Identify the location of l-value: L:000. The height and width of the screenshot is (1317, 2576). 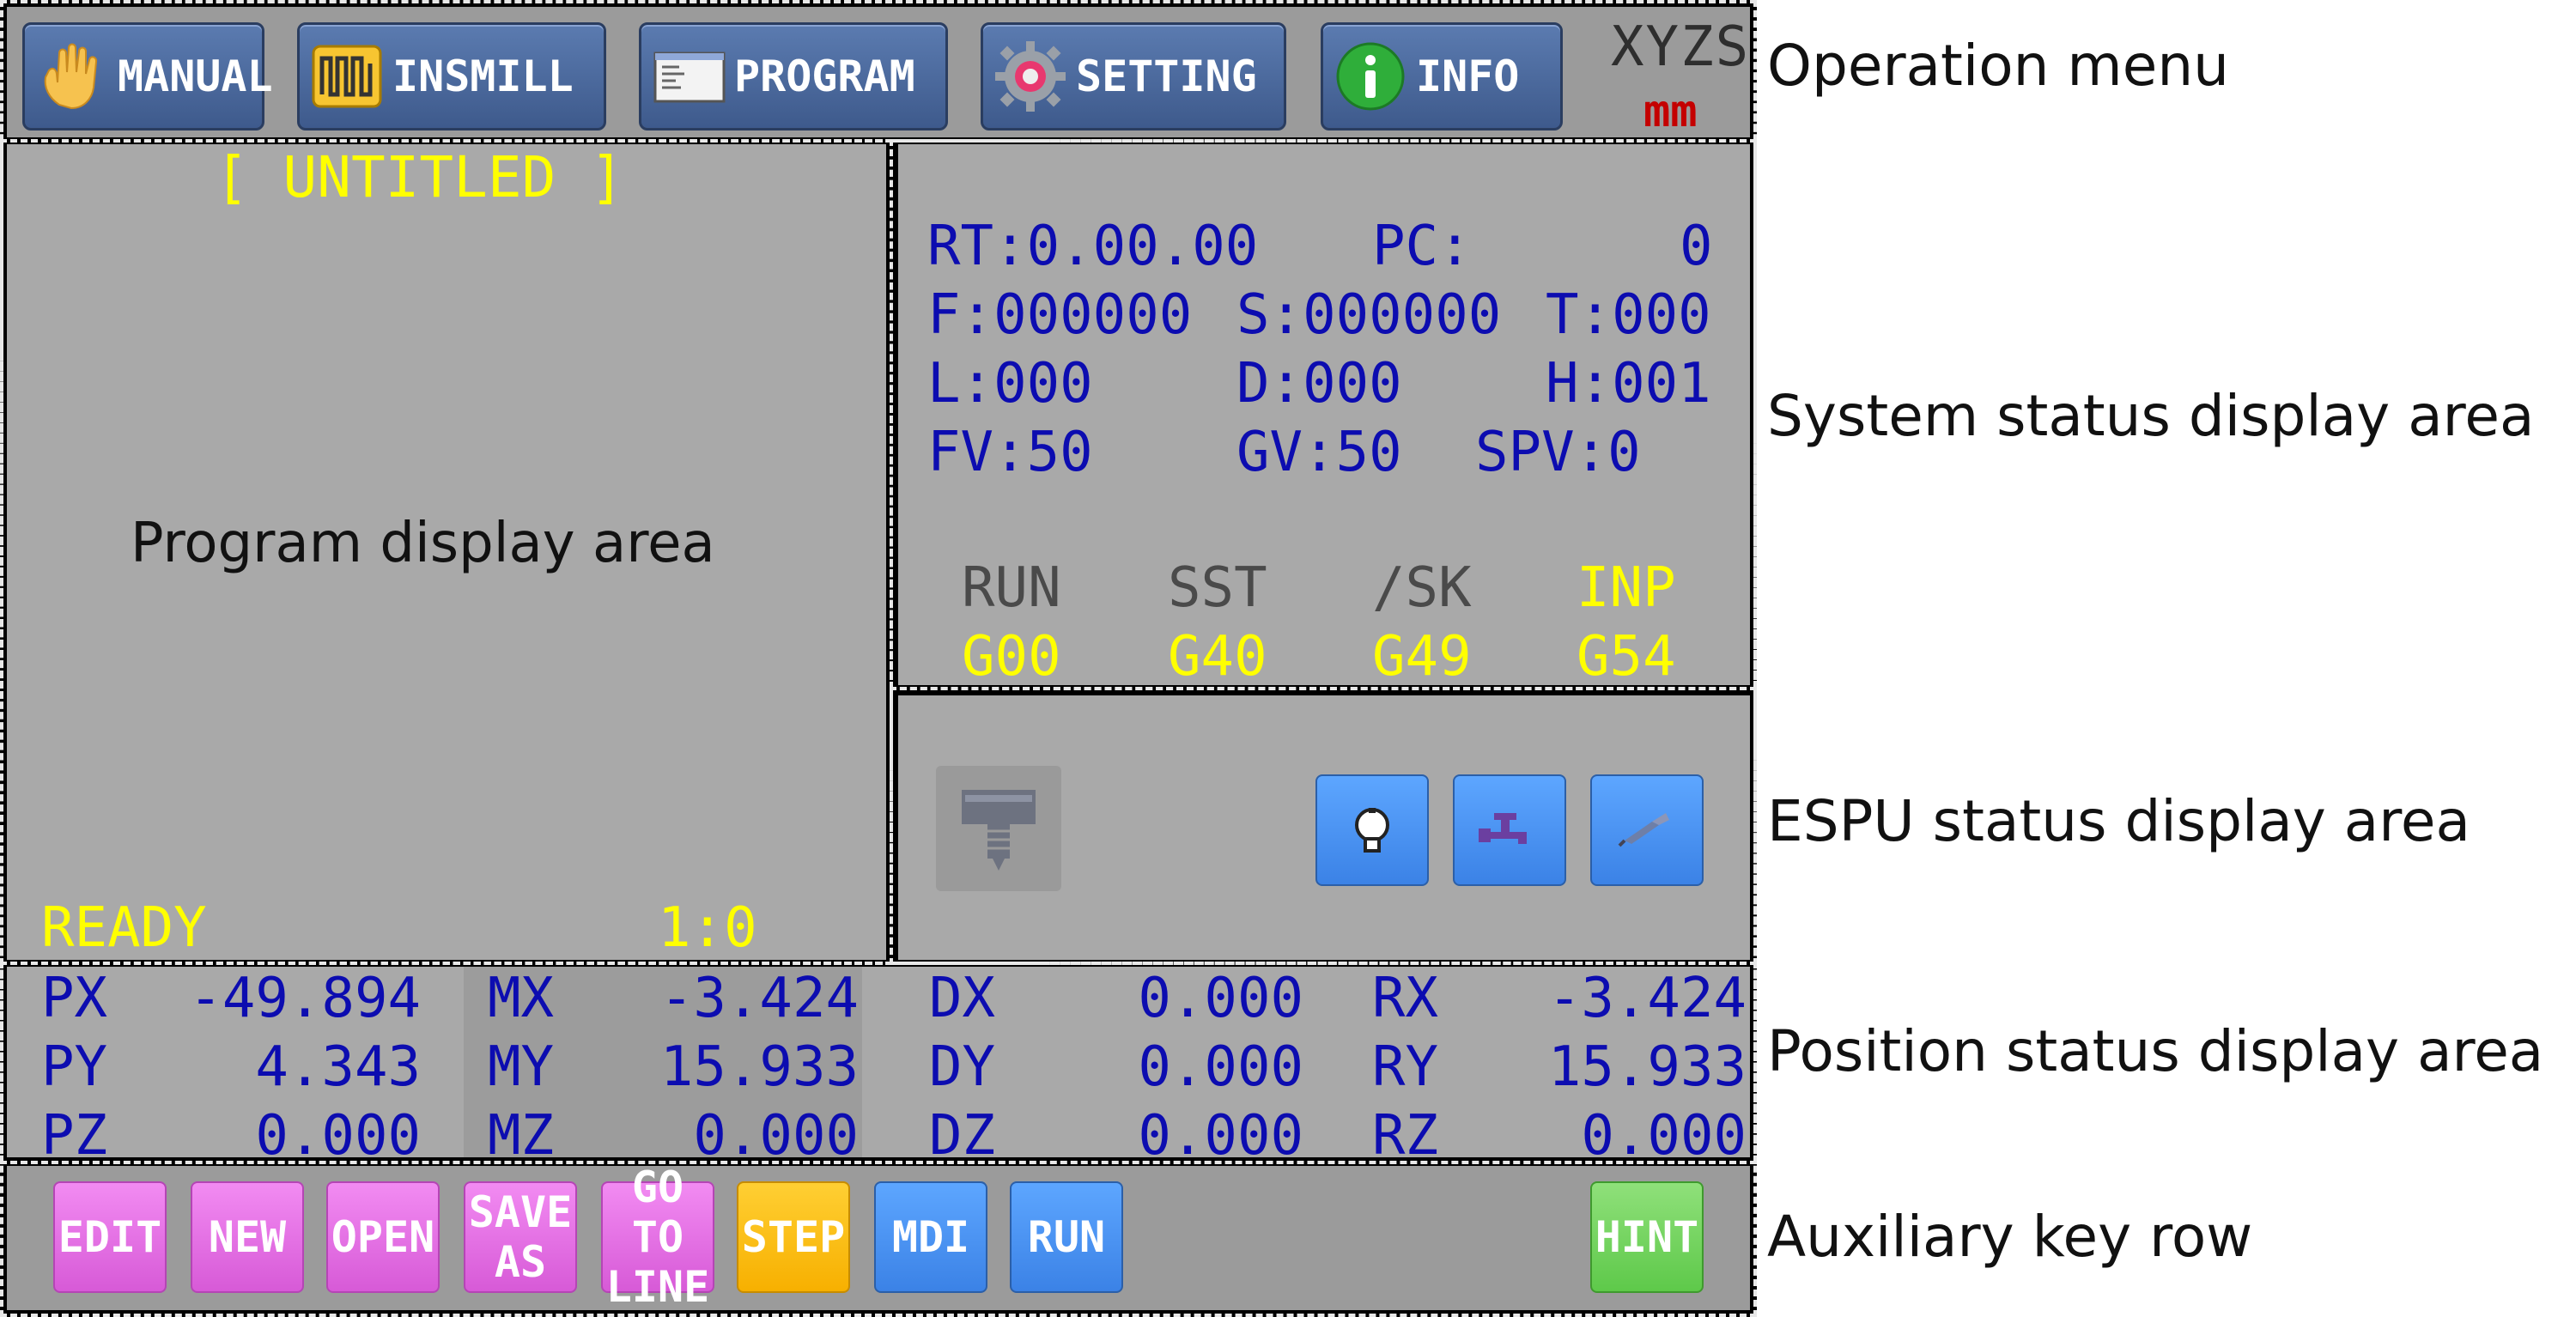
(1010, 384).